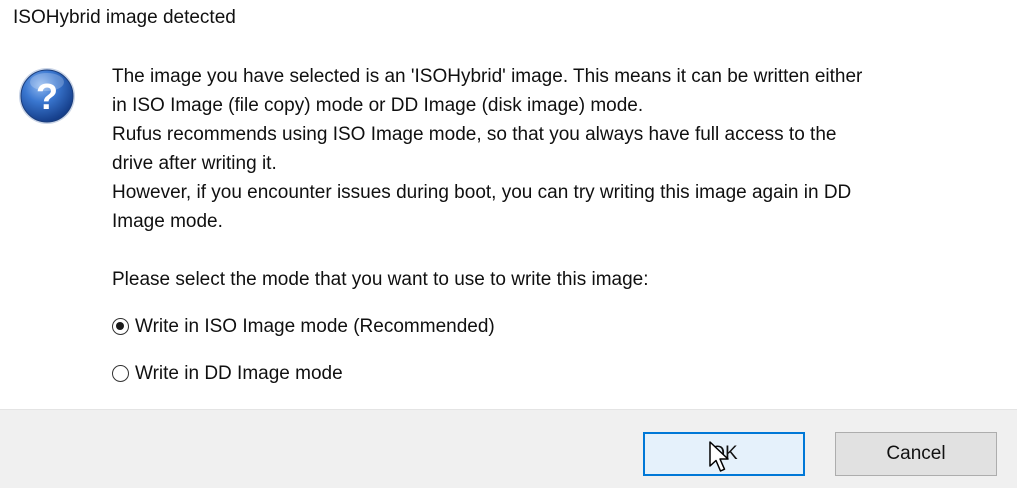  Describe the element at coordinates (916, 454) in the screenshot. I see `cancel-button: Cancel` at that location.